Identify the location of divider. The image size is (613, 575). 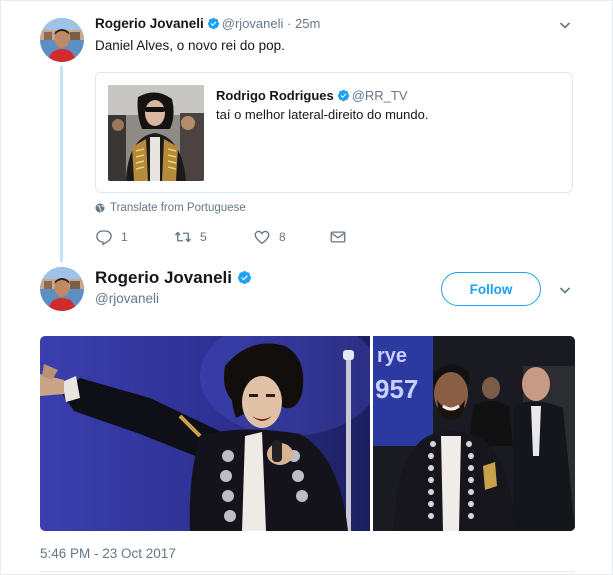
(307, 571).